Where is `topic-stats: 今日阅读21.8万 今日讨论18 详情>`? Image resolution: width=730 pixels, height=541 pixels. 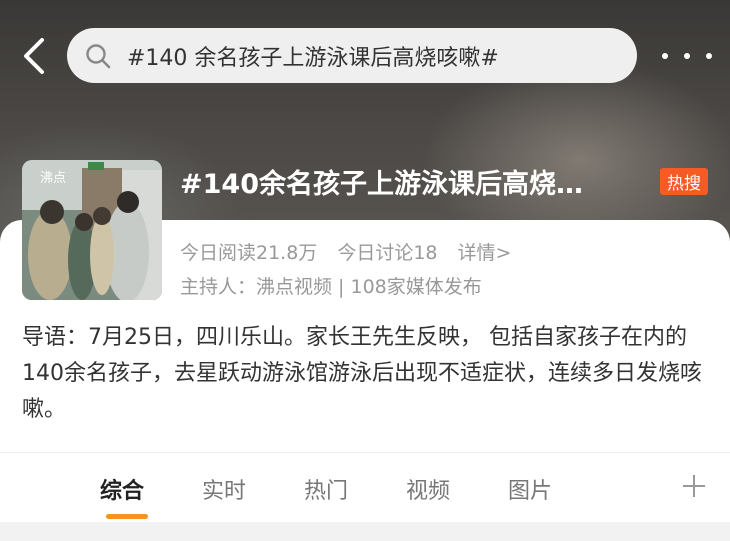
topic-stats: 今日阅读21.8万 今日讨论18 详情> is located at coordinates (345, 251).